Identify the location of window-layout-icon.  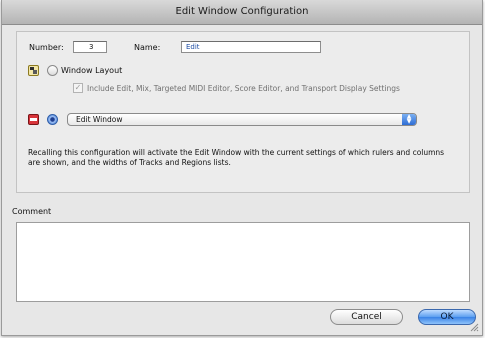
(33, 70).